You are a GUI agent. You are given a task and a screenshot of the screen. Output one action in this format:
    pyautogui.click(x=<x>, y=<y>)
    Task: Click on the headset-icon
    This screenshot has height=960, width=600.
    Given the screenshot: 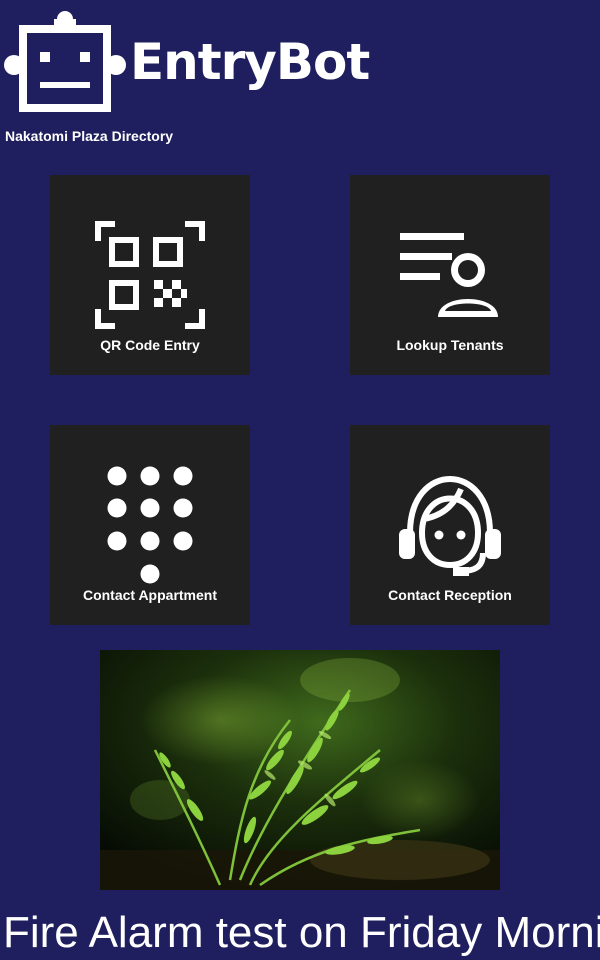 What is the action you would take?
    pyautogui.click(x=450, y=526)
    